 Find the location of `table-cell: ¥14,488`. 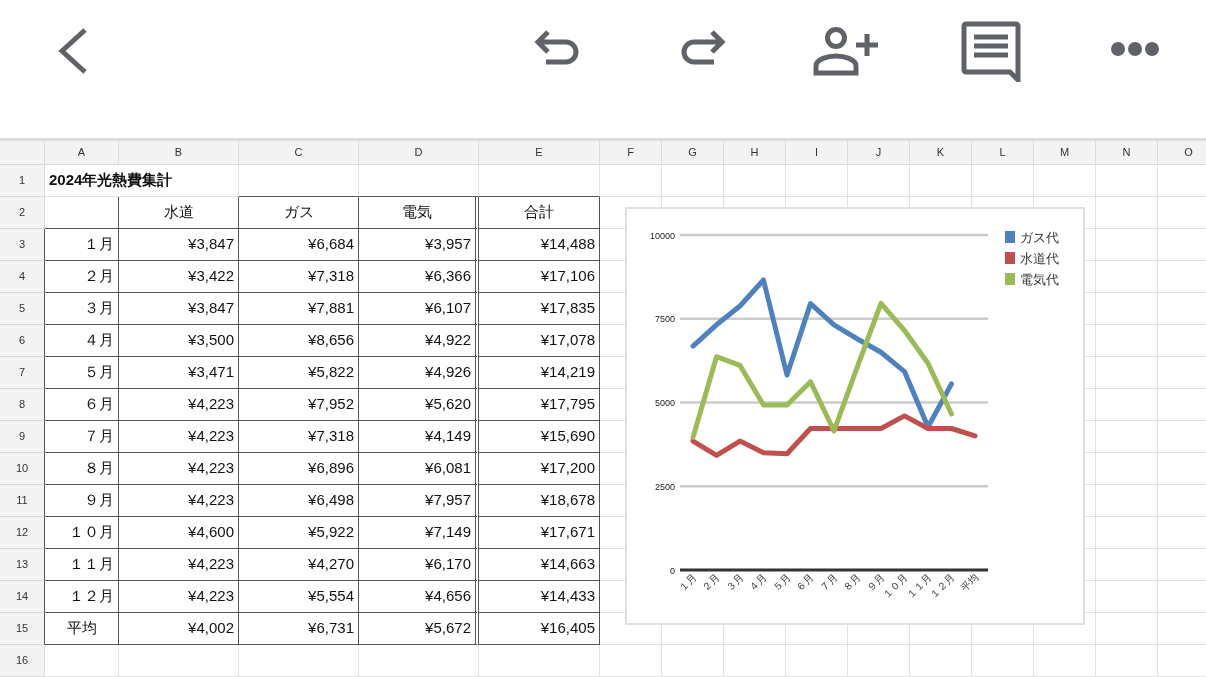

table-cell: ¥14,488 is located at coordinates (539, 245).